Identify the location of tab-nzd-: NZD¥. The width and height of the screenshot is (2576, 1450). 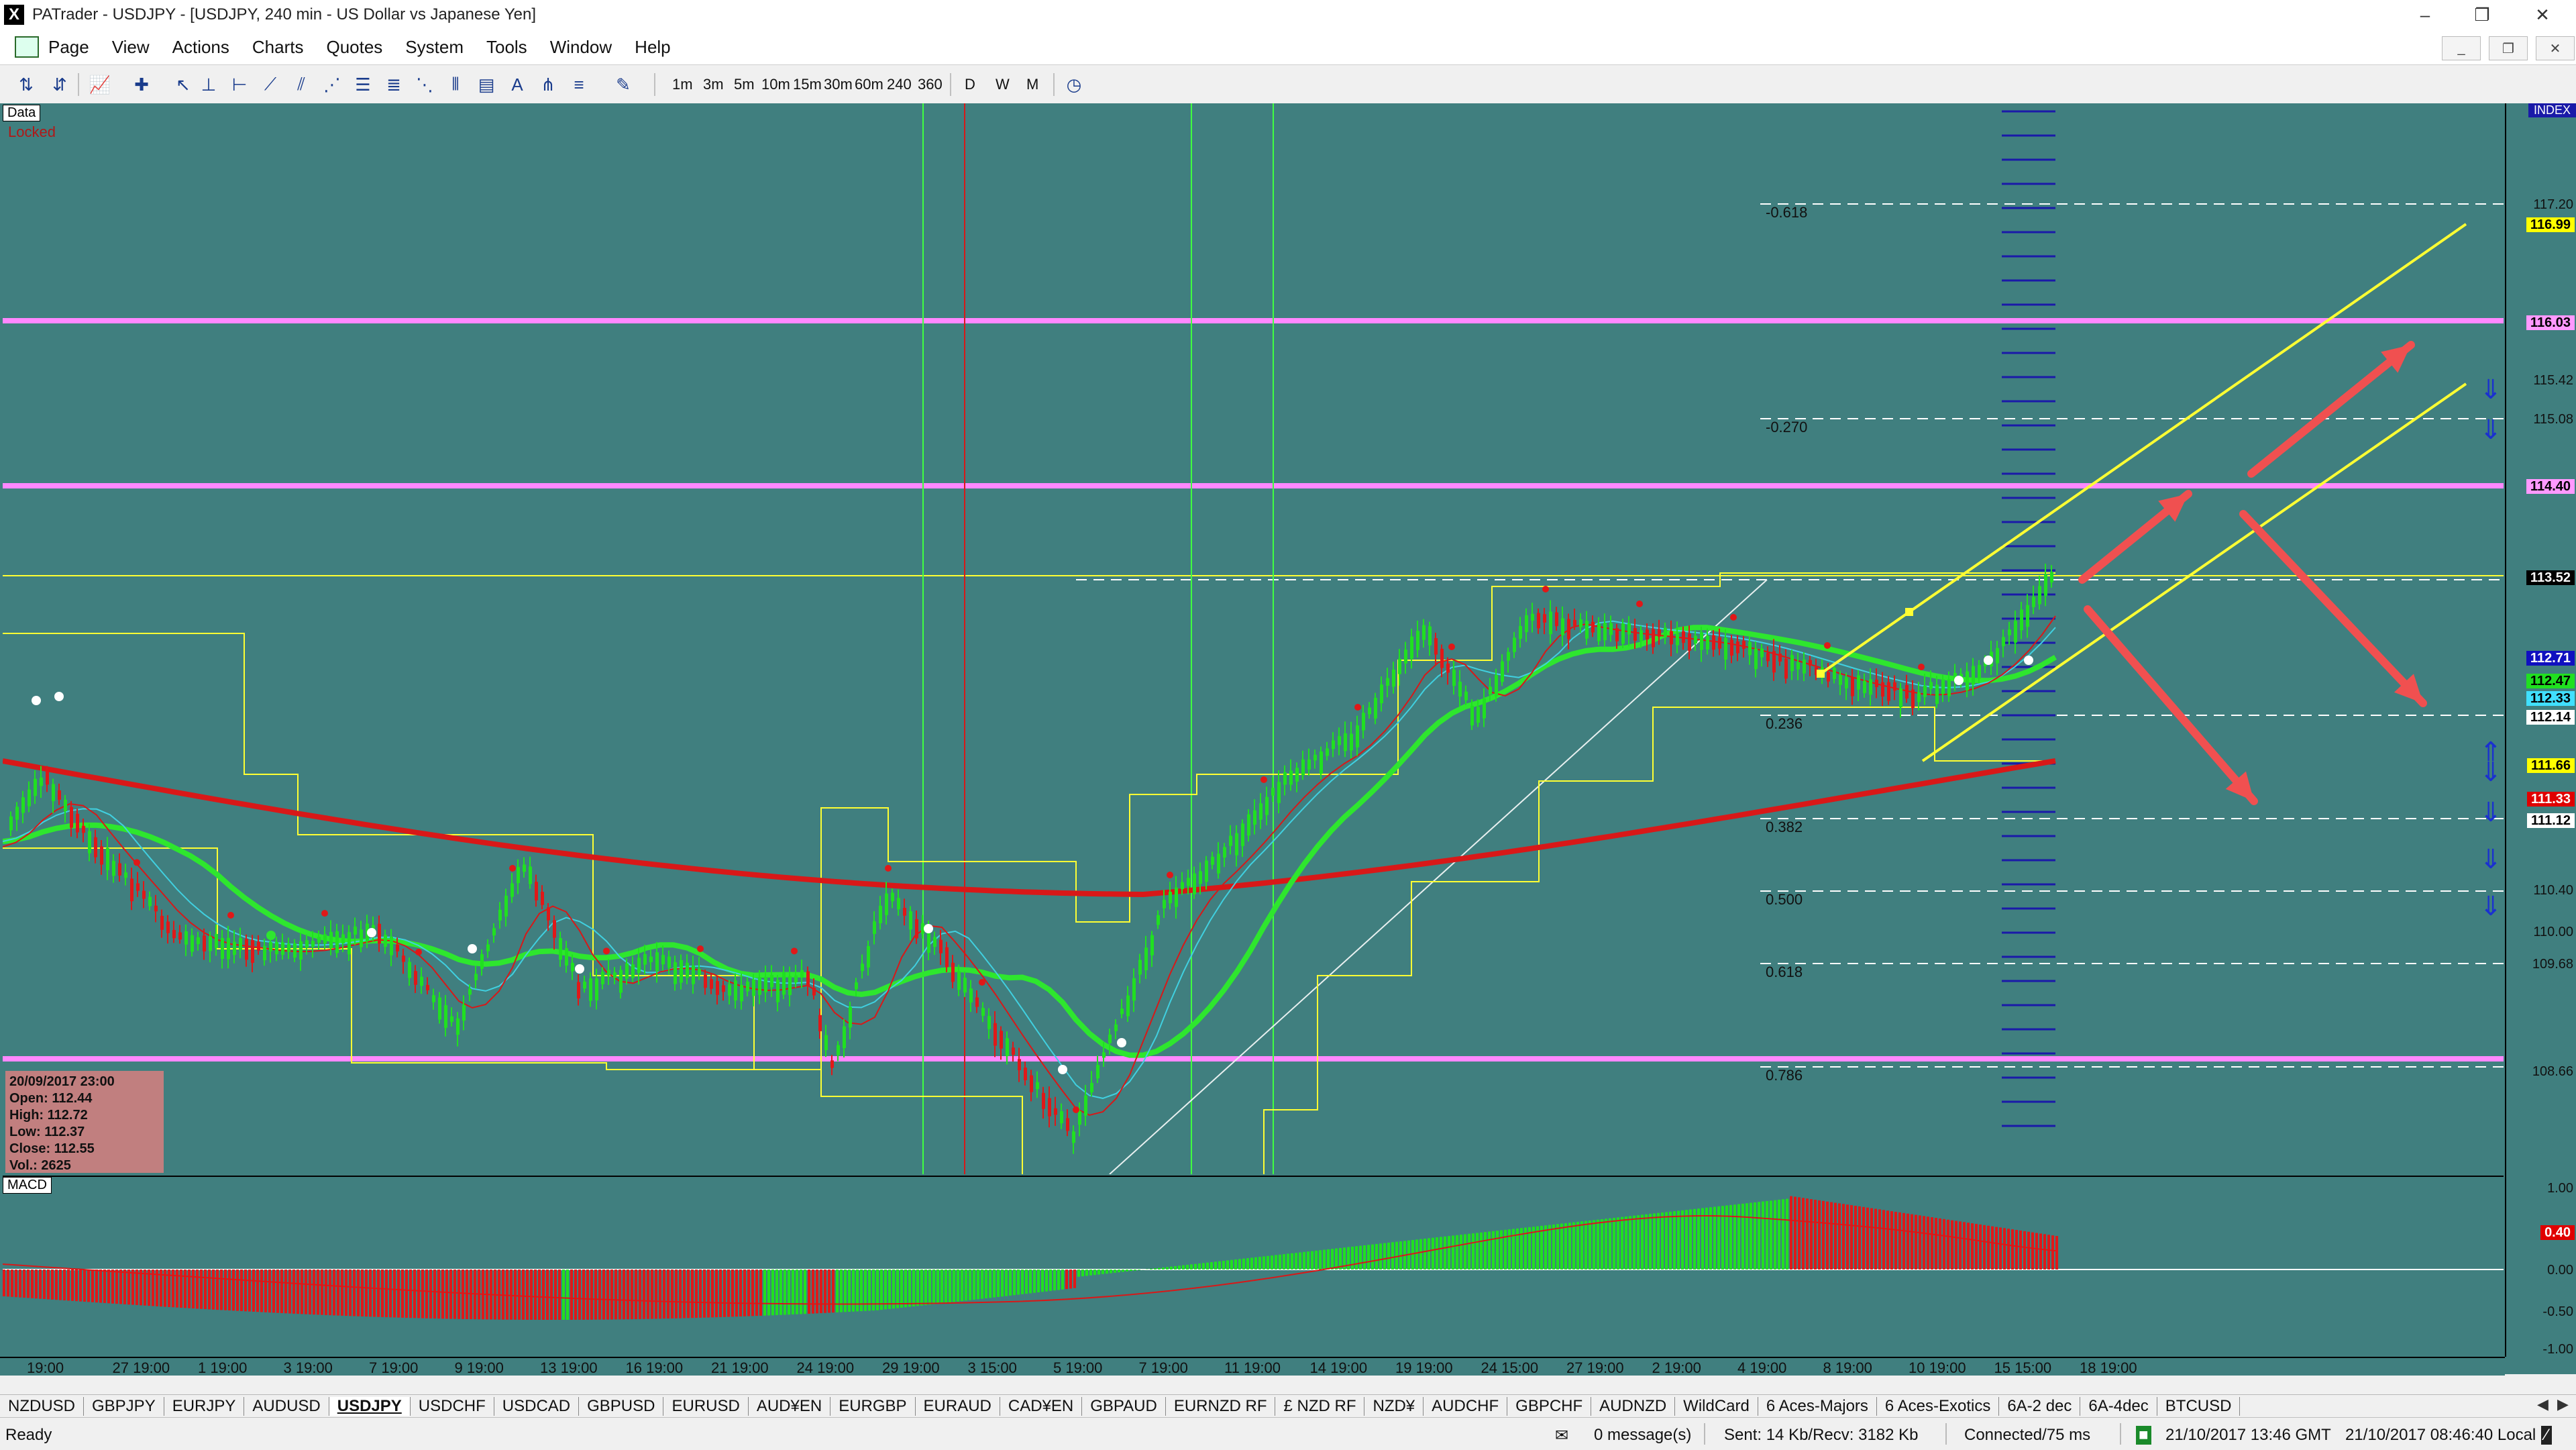
(1394, 1407).